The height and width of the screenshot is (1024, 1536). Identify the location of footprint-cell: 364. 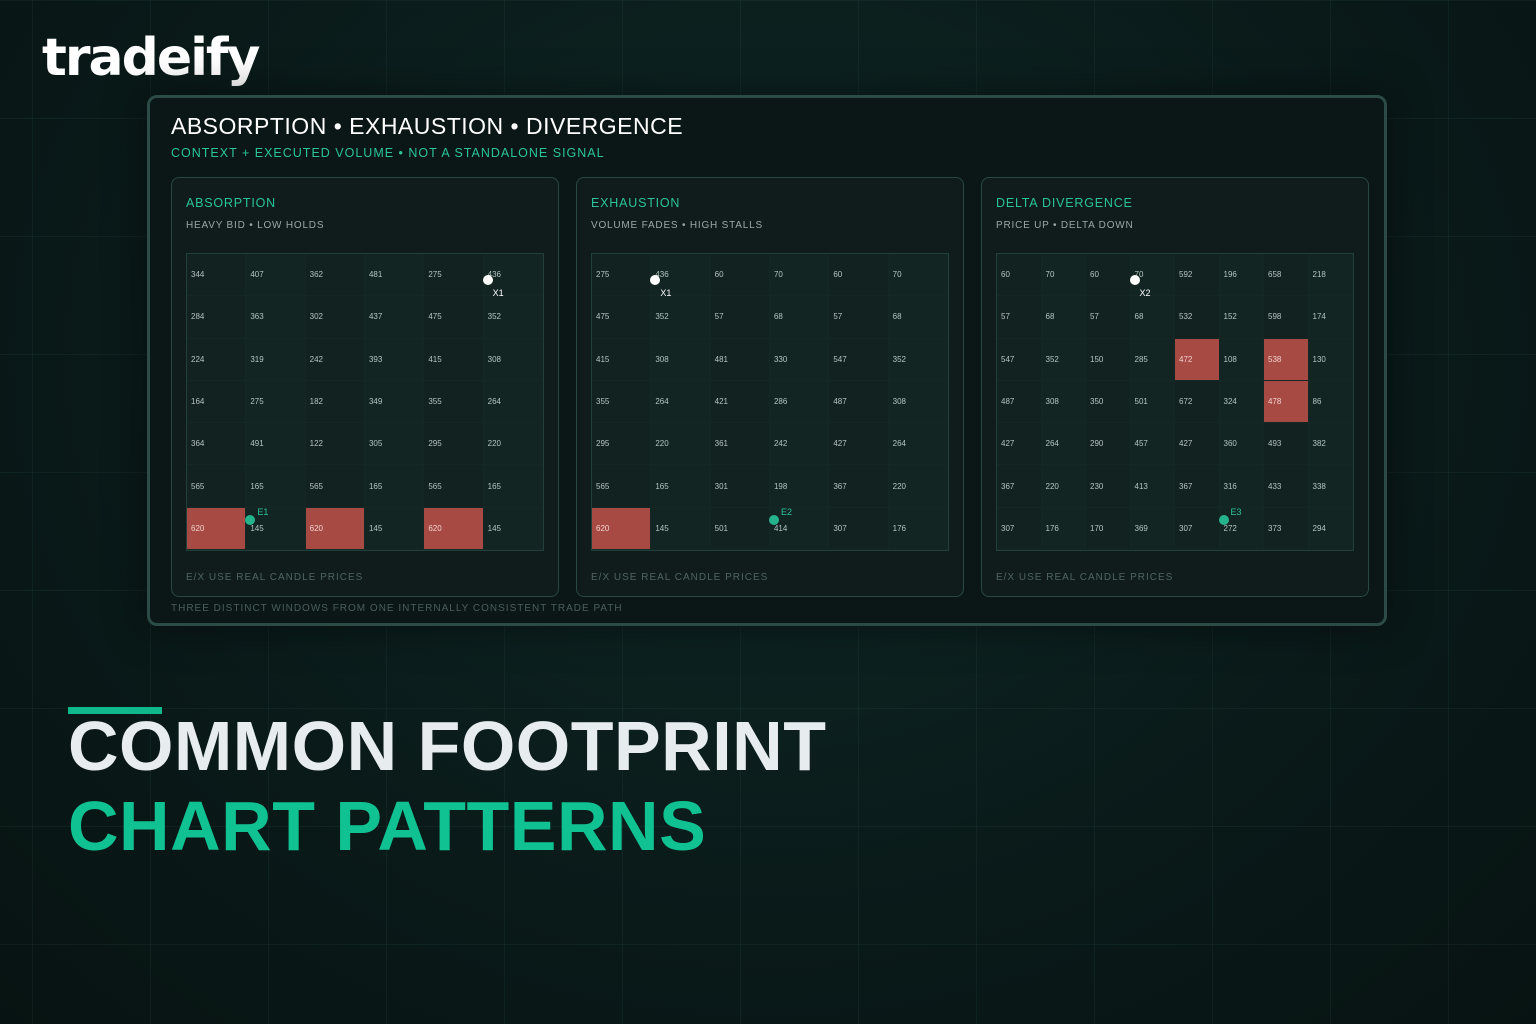
(217, 444).